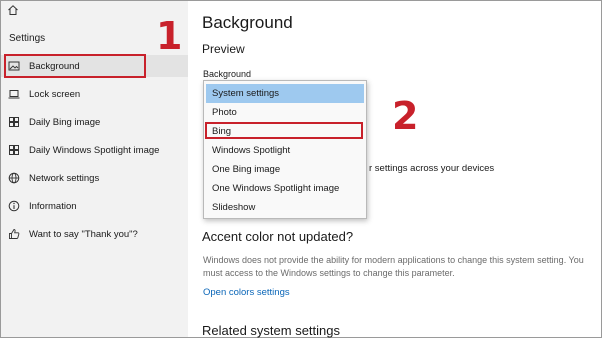 The image size is (602, 338). I want to click on sidebar-item-thank-you: Want to say "Thank you"?, so click(94, 234).